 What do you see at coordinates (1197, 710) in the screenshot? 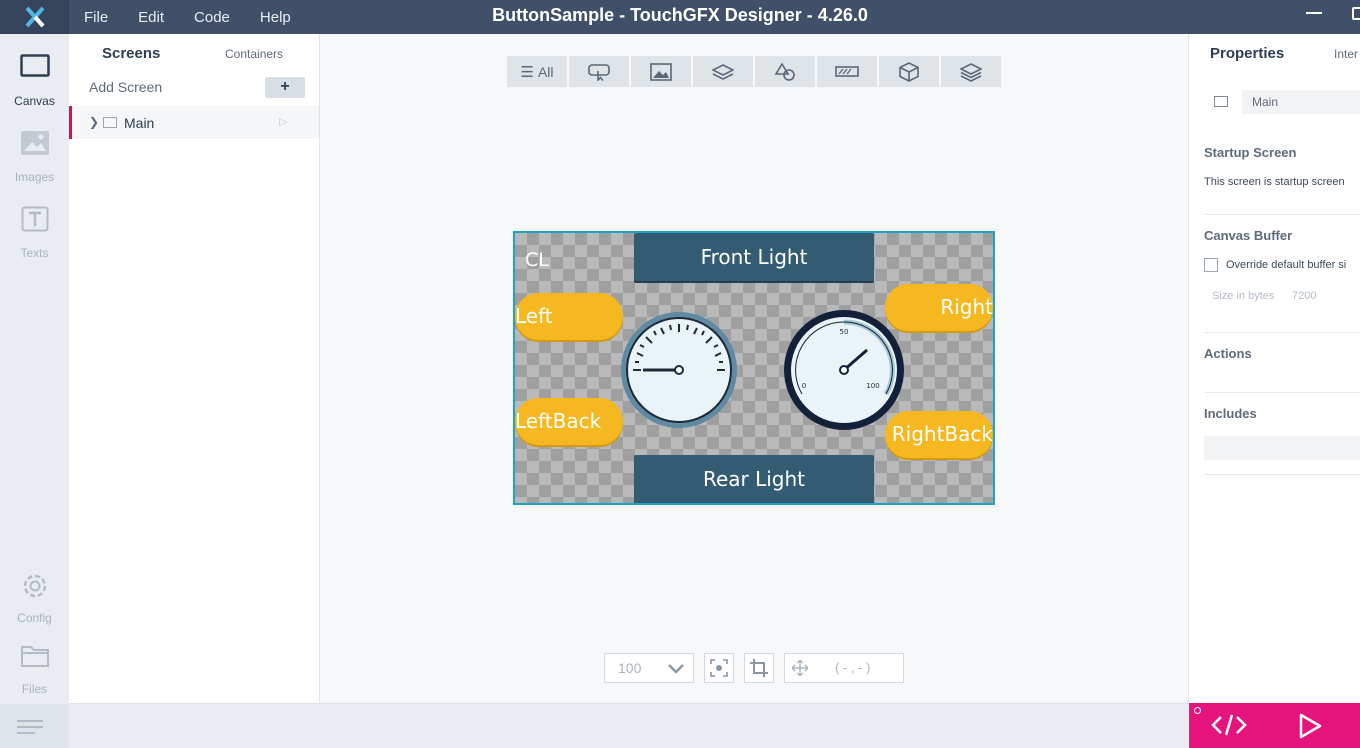
I see `status-dot-icon` at bounding box center [1197, 710].